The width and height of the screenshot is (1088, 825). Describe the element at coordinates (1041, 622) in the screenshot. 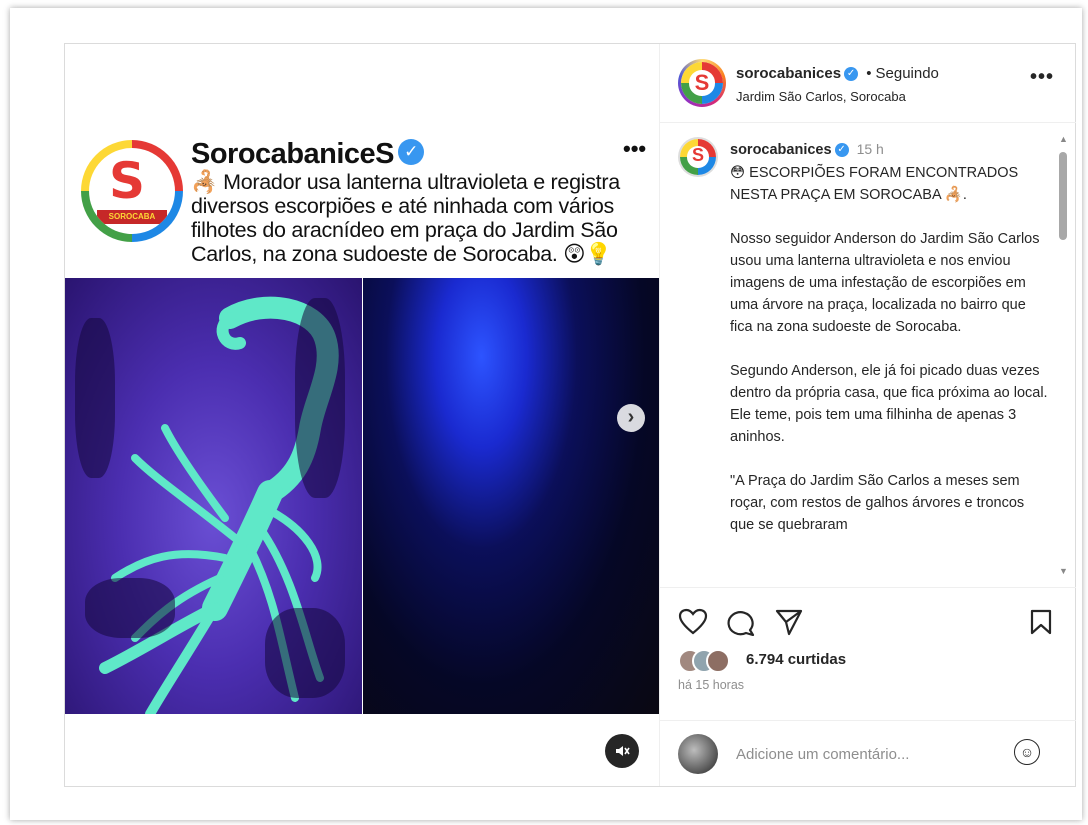

I see `bookmark-icon` at that location.